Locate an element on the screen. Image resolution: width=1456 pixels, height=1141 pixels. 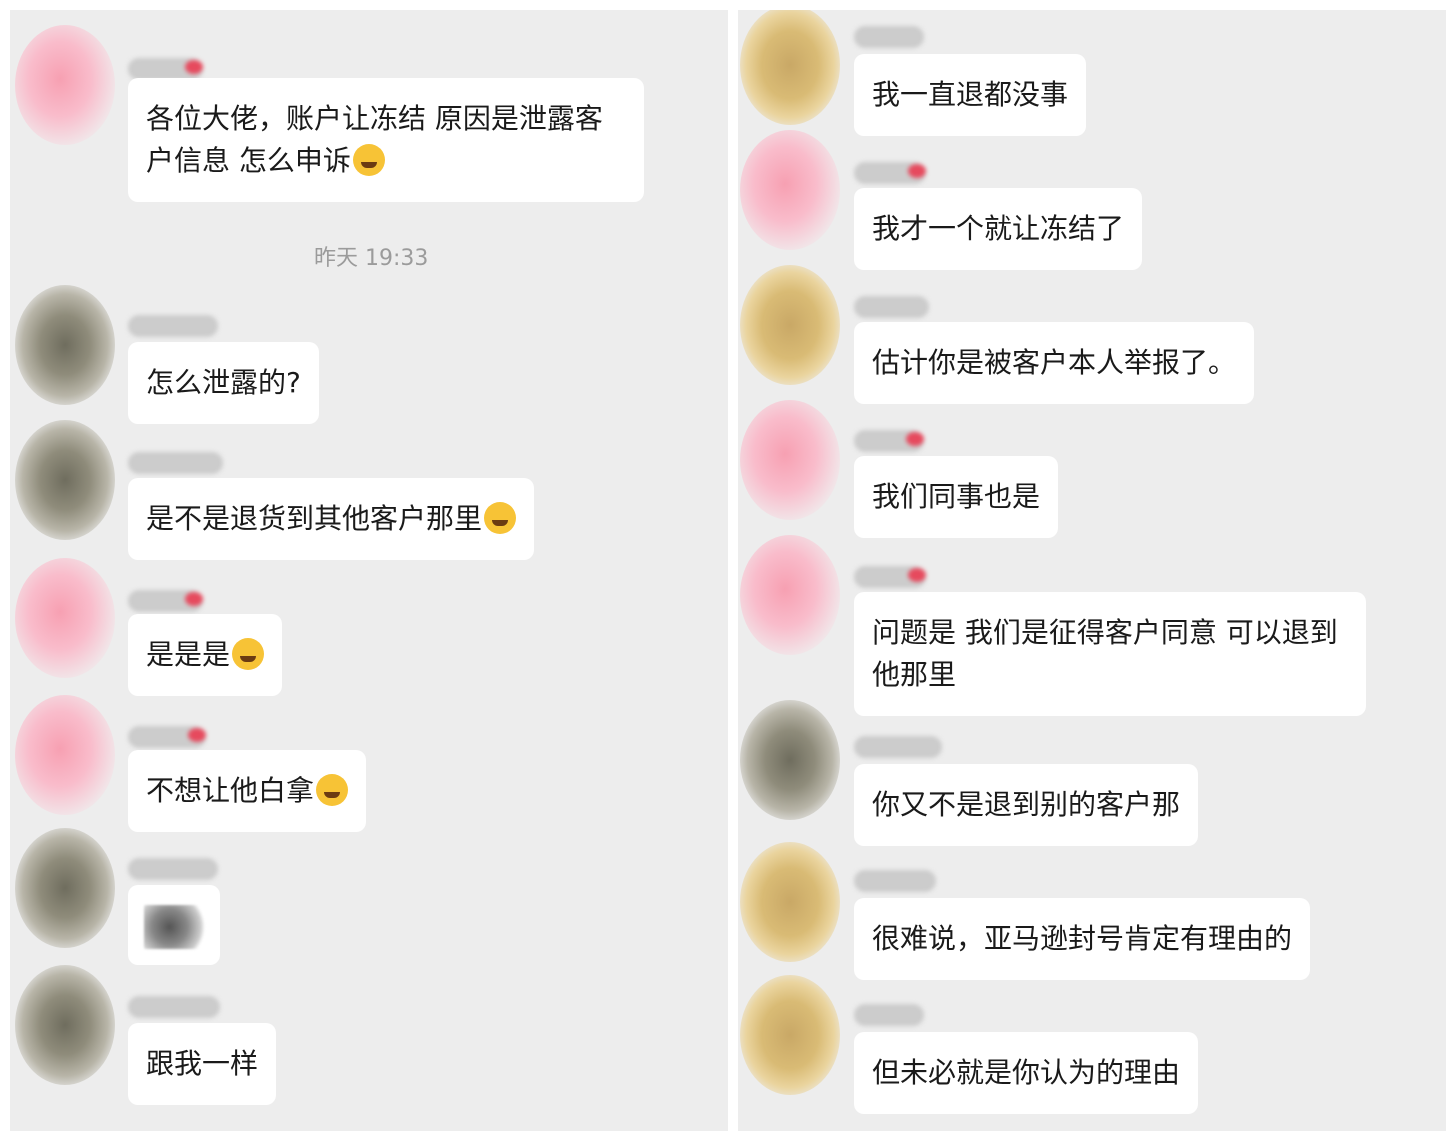
message-text: 跟我一样 is located at coordinates (202, 1063).